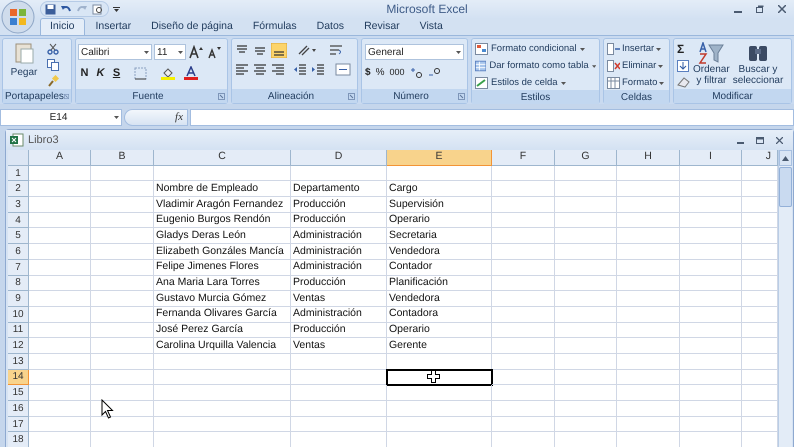 The image size is (794, 447). Describe the element at coordinates (122, 158) in the screenshot. I see `column-header: B` at that location.